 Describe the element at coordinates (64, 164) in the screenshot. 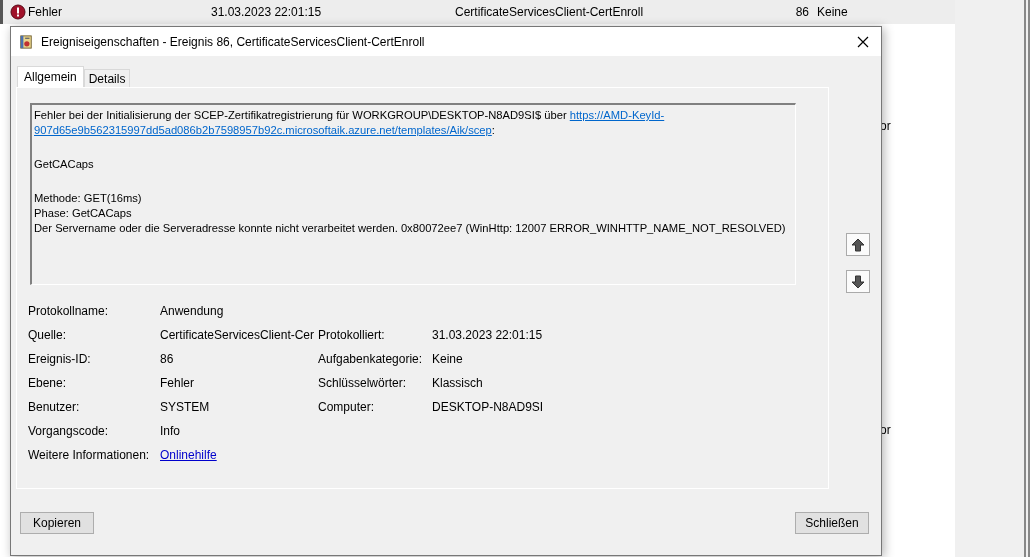

I see `message-text: GetCACaps` at that location.